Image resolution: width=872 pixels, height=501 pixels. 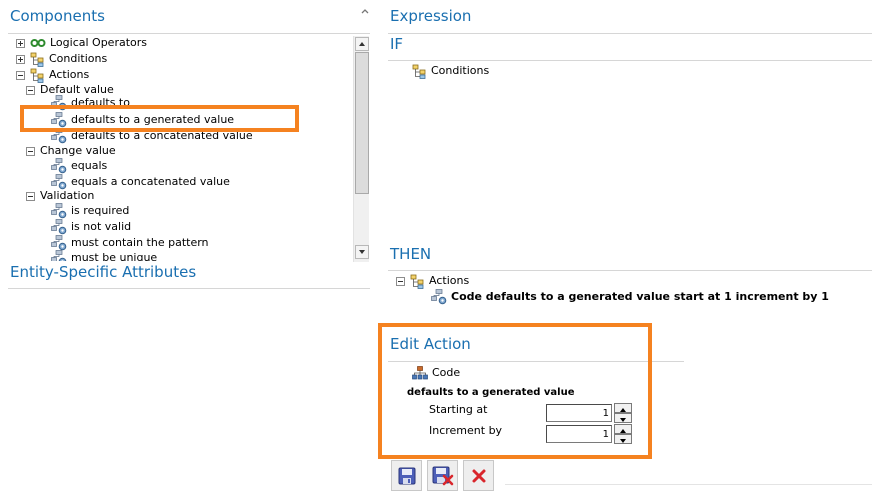 I want to click on toolbar-divider, so click(x=688, y=484).